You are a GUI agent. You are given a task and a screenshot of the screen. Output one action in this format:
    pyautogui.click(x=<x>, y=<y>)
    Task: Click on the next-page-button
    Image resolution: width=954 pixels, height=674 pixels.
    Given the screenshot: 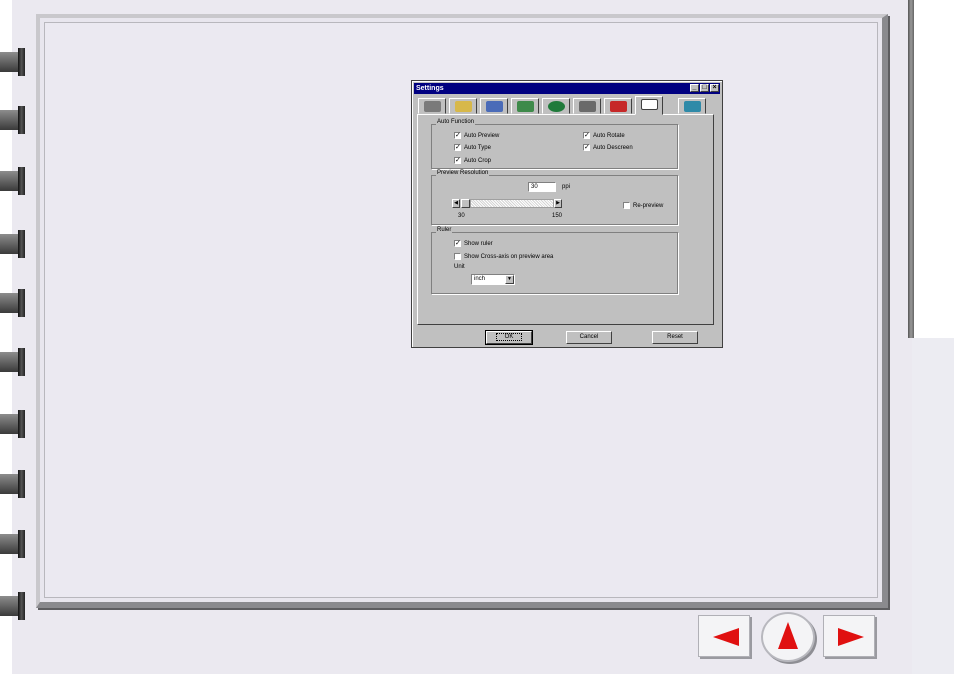 What is the action you would take?
    pyautogui.click(x=849, y=636)
    